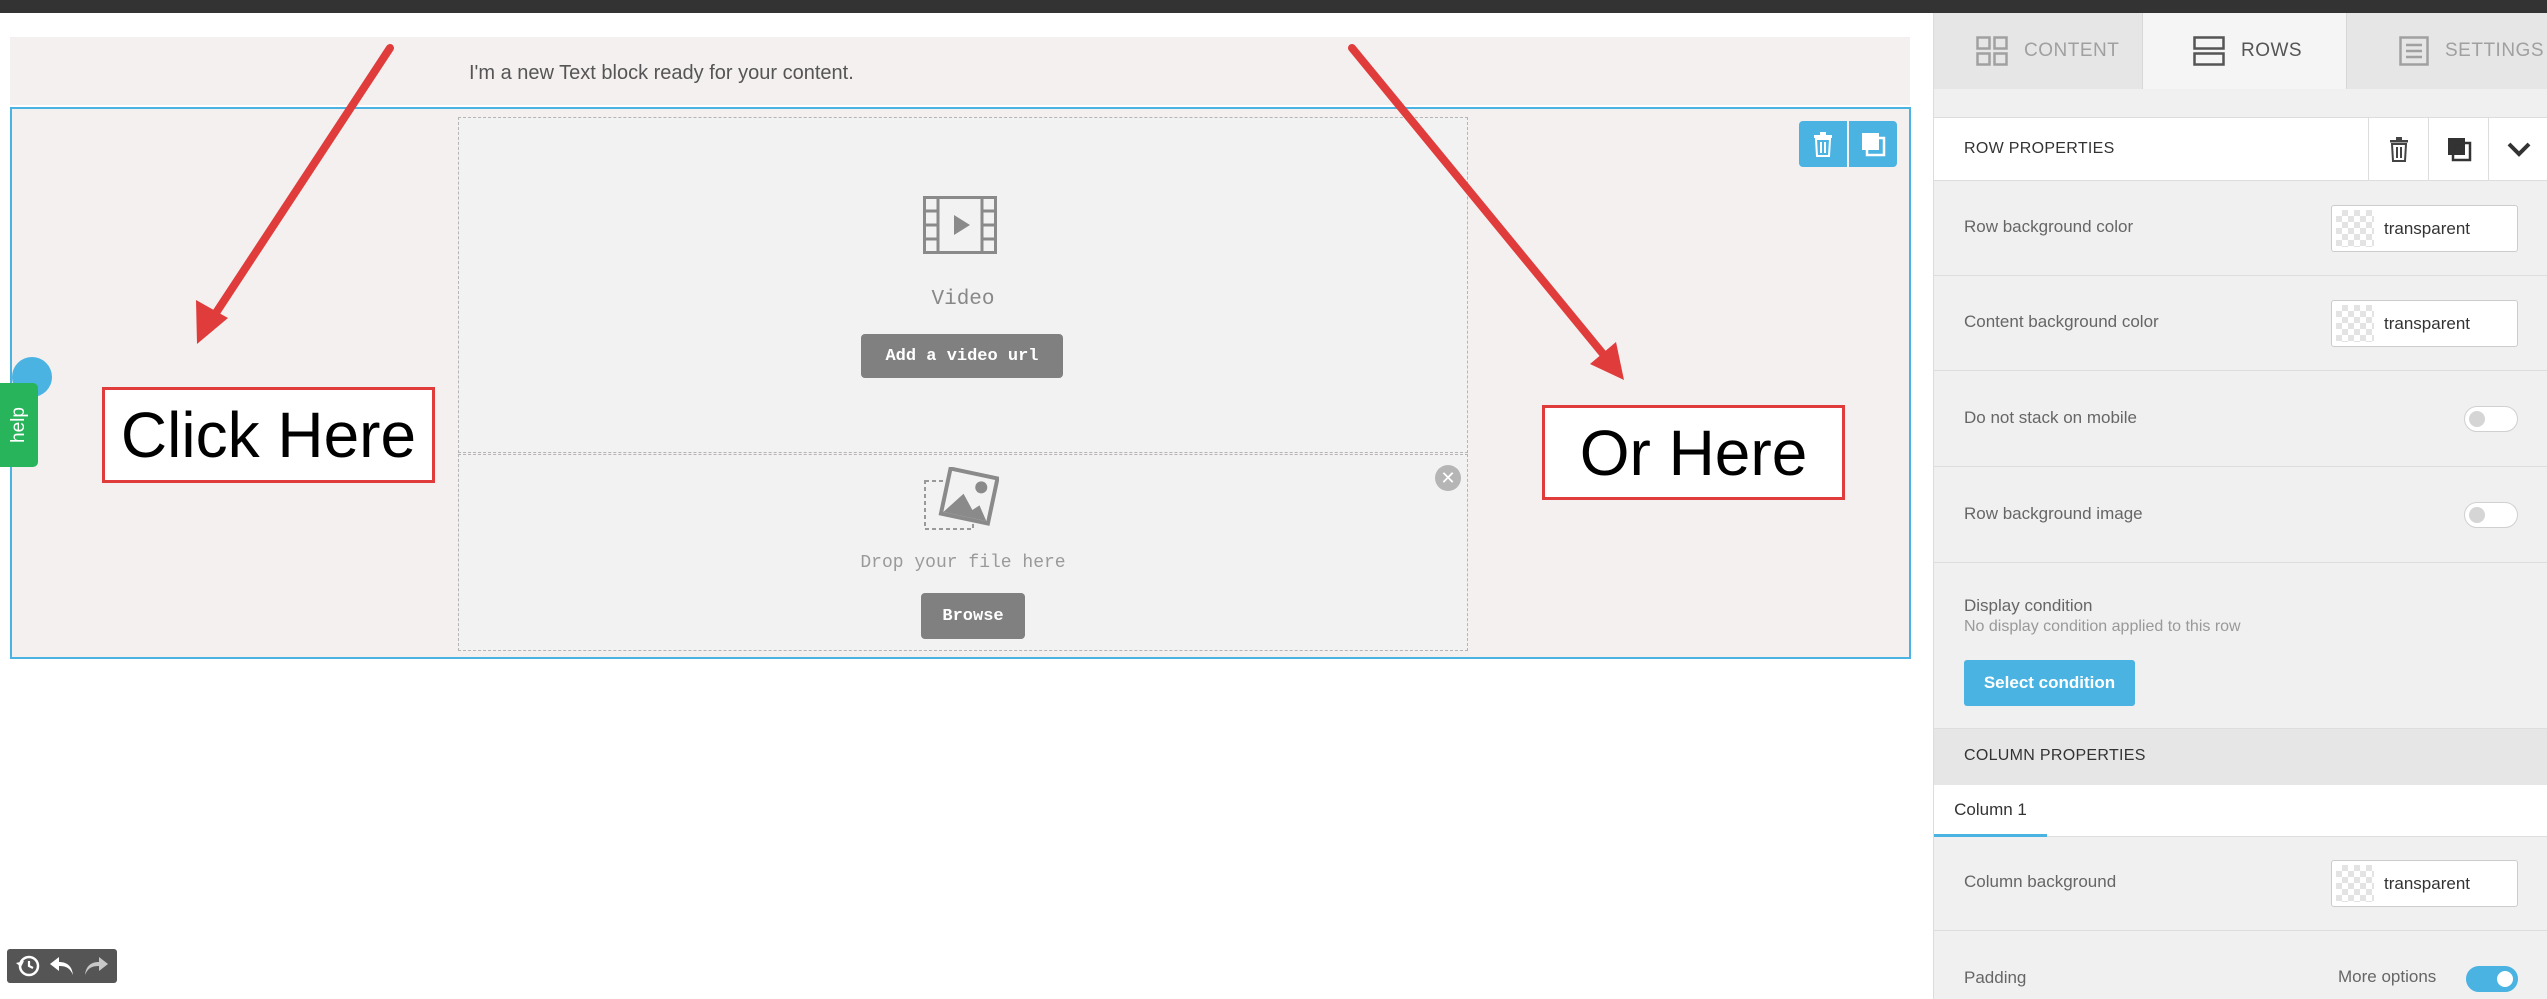  Describe the element at coordinates (961, 498) in the screenshot. I see `image-placeholder-icon` at that location.